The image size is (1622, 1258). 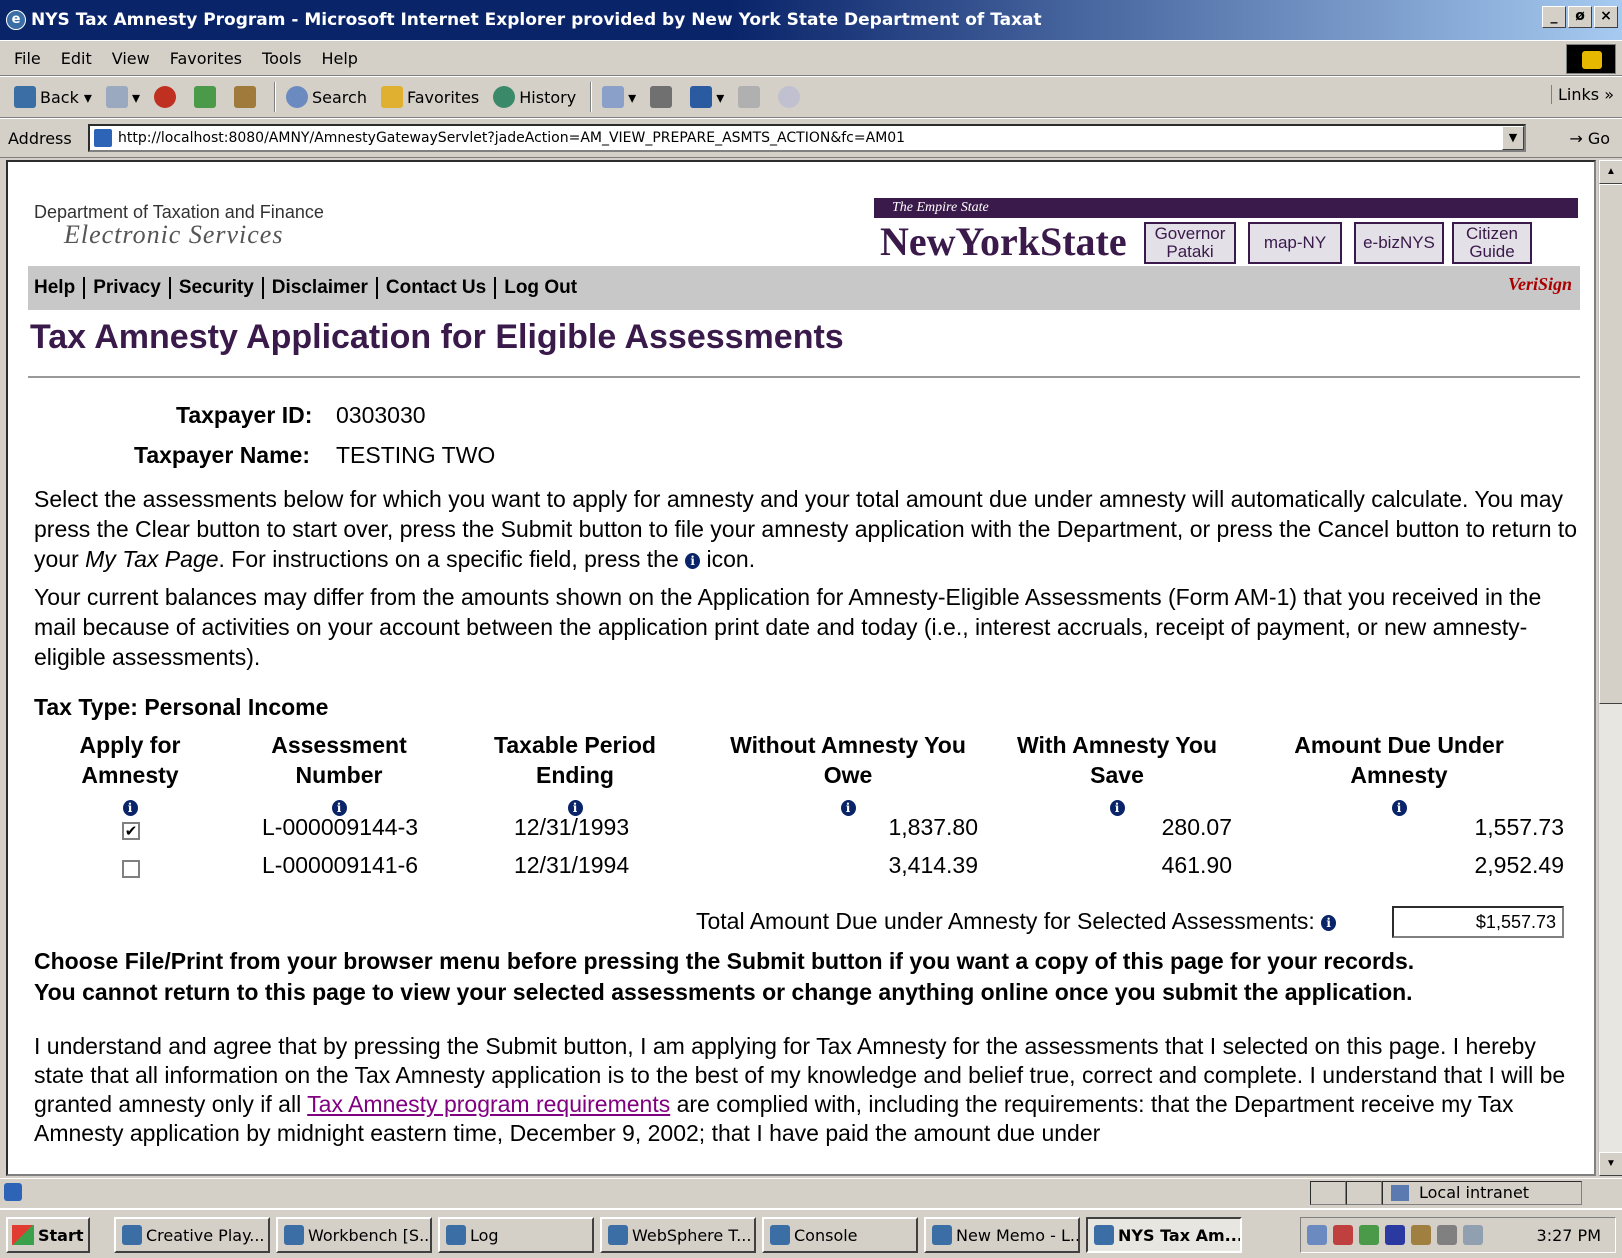 I want to click on nav-log-out: Log Out, so click(x=543, y=288).